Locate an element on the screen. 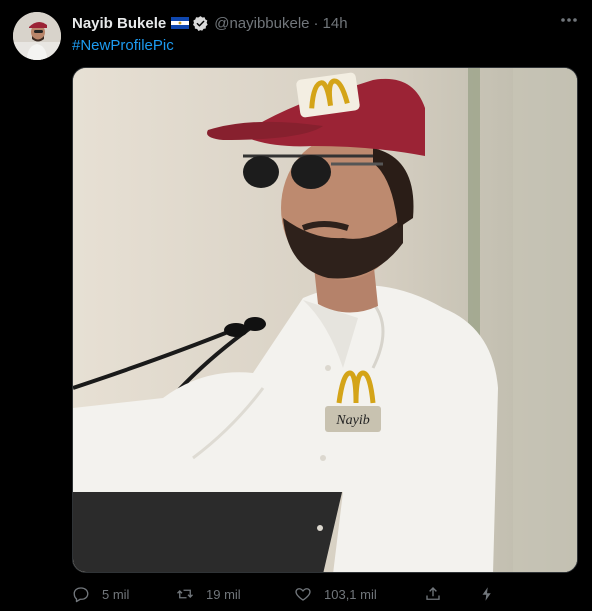 Image resolution: width=592 pixels, height=611 pixels. author-name: Nayib Bukele is located at coordinates (119, 23).